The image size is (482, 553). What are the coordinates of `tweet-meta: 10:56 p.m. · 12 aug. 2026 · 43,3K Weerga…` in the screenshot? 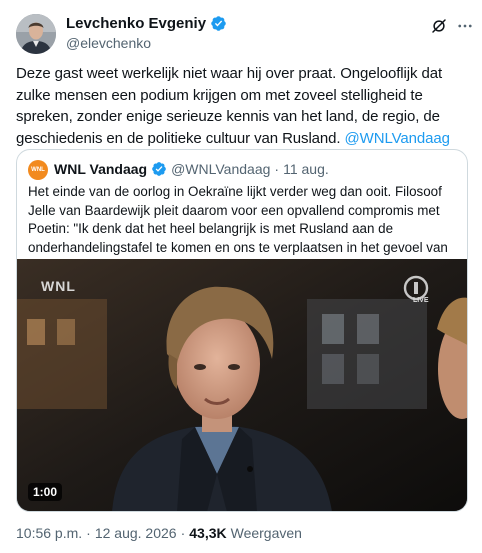 It's located at (159, 533).